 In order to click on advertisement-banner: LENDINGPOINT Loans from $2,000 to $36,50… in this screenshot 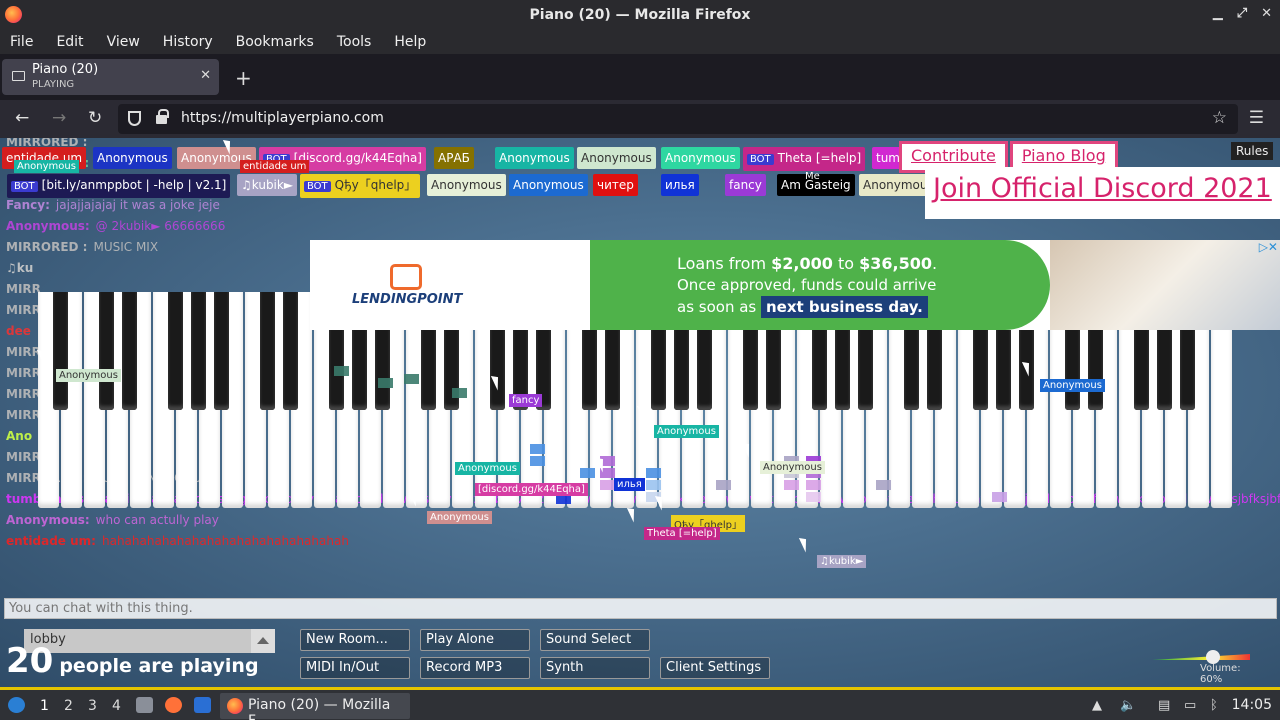, I will do `click(795, 285)`.